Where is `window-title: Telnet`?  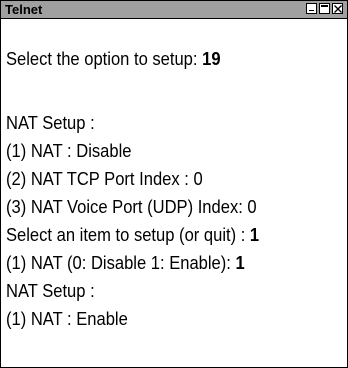
window-title: Telnet is located at coordinates (24, 9).